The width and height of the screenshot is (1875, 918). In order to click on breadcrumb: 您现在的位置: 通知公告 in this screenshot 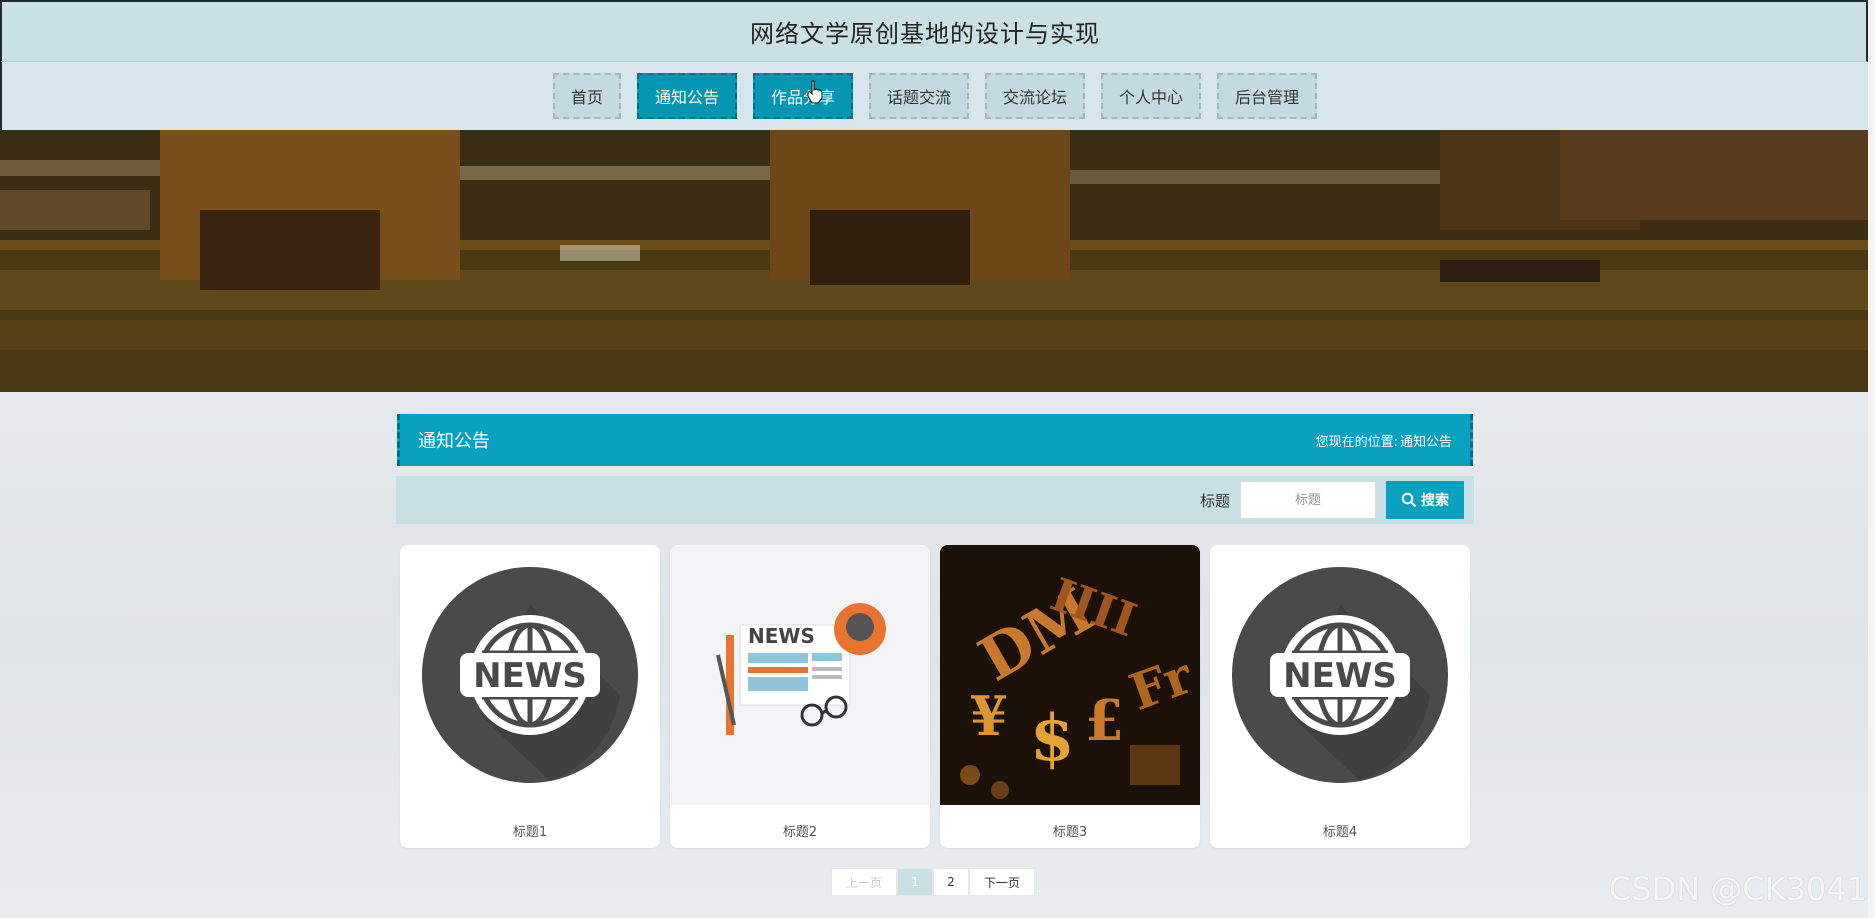, I will do `click(1384, 440)`.